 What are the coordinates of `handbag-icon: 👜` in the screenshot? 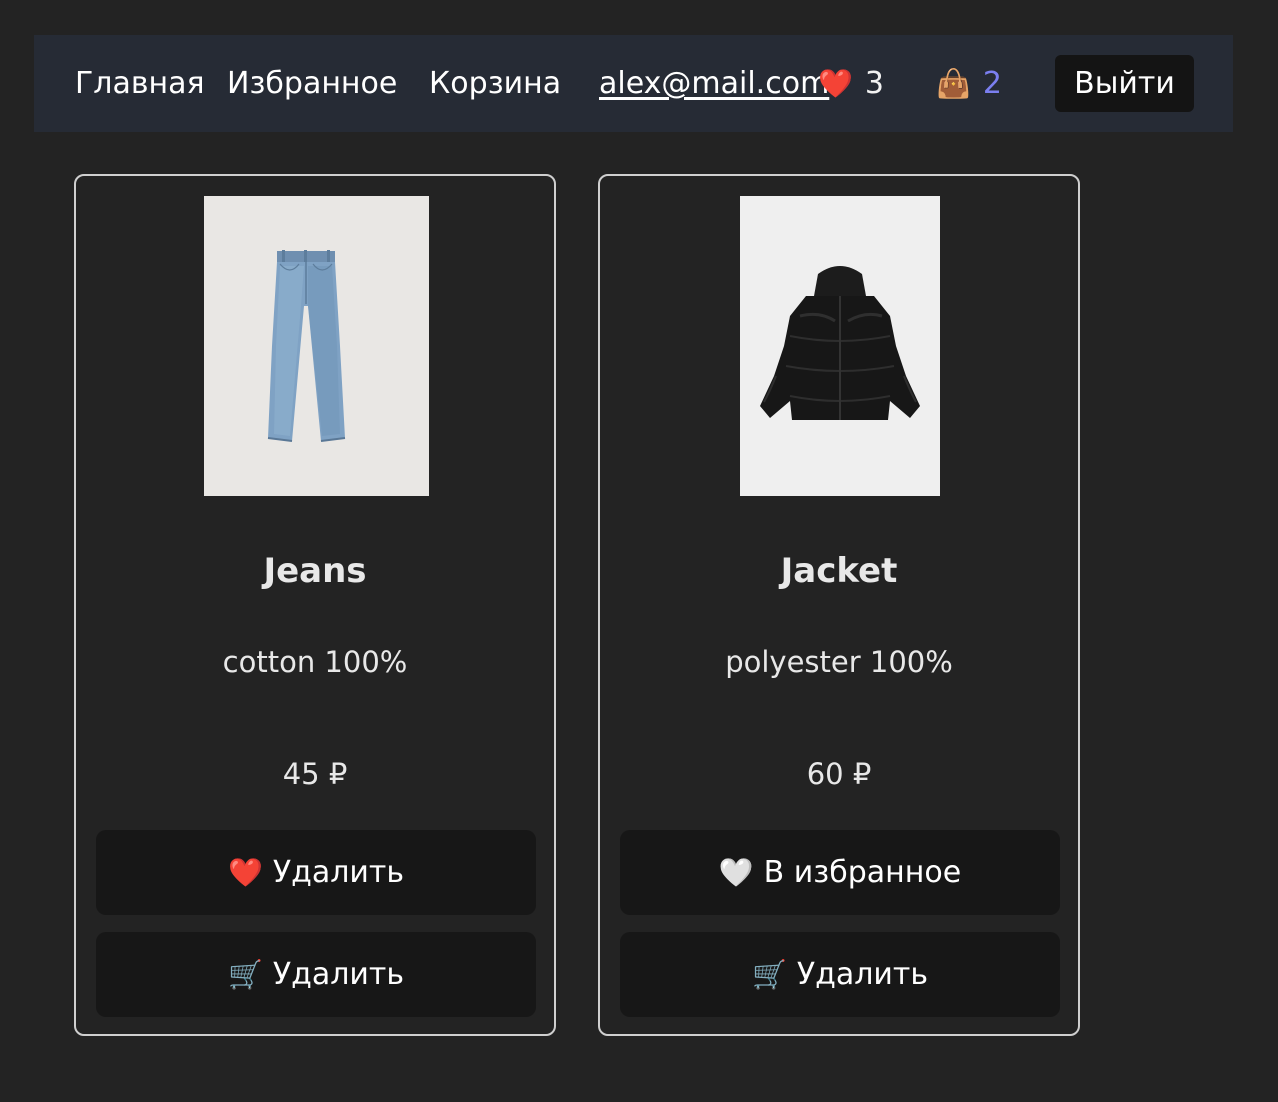 It's located at (953, 83).